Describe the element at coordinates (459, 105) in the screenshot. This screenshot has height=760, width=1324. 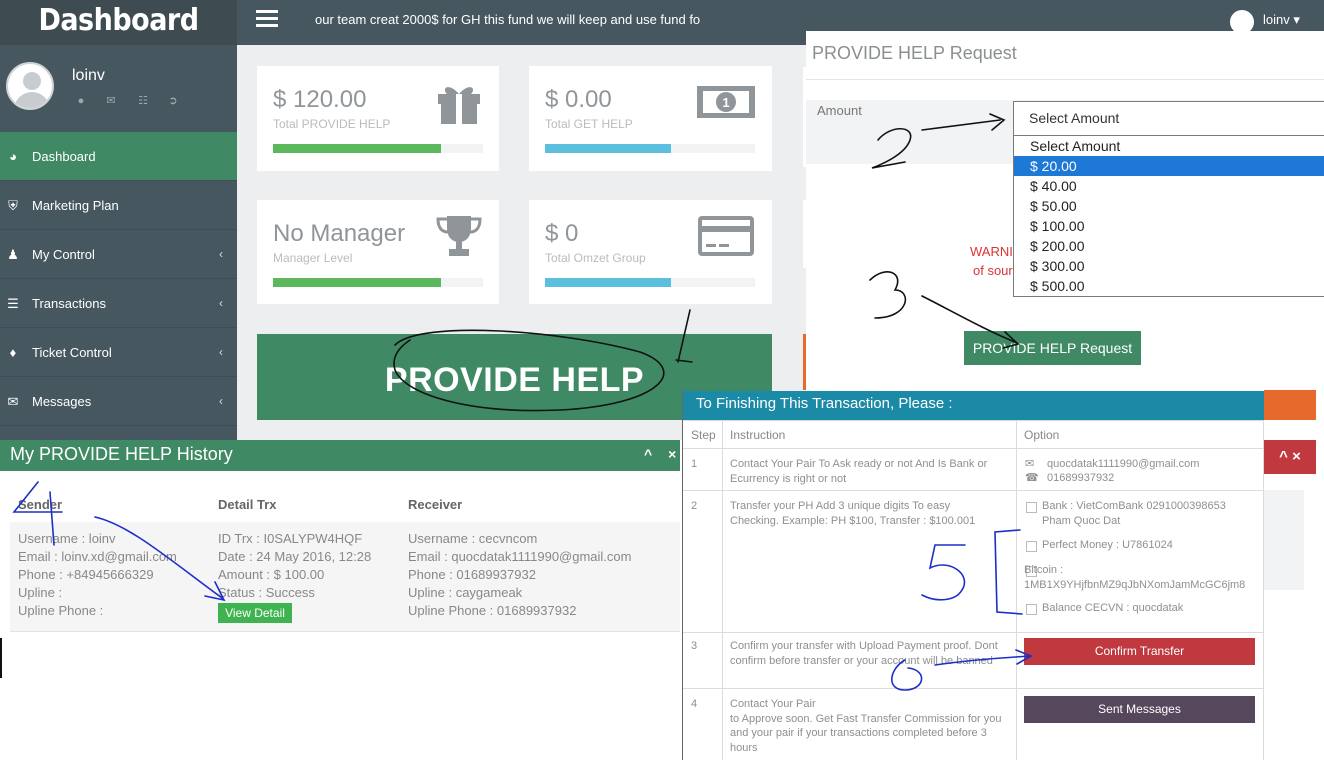
I see `gift-icon` at that location.